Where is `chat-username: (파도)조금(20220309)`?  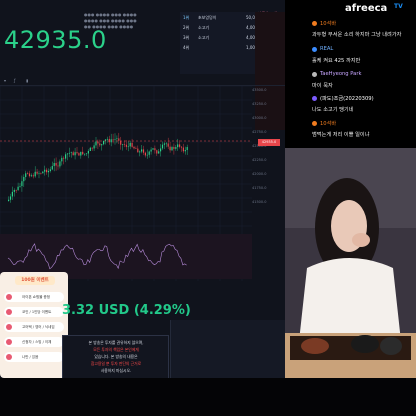
chat-username: (파도)조금(20220309) is located at coordinates (347, 98).